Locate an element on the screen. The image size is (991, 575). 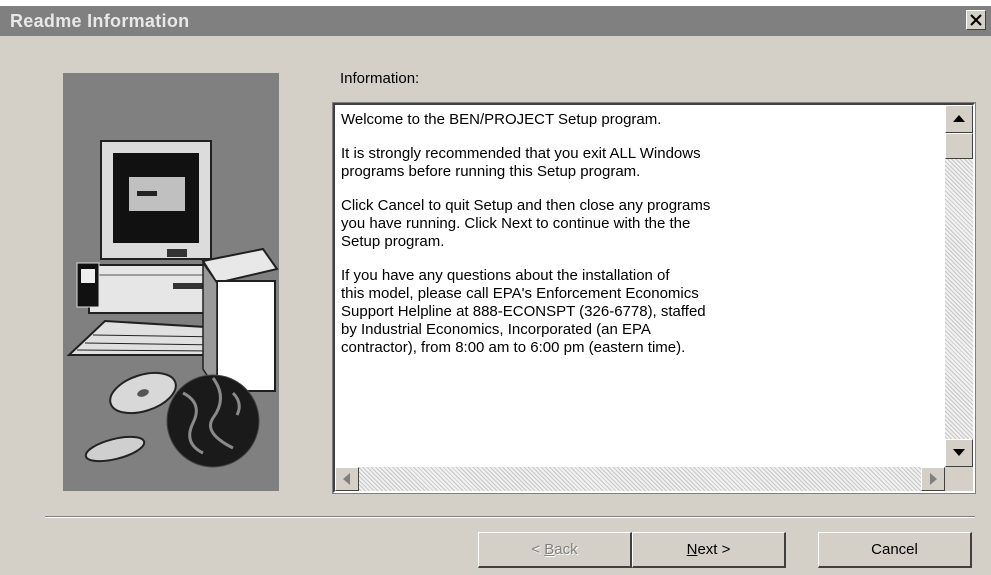
separator is located at coordinates (510, 517).